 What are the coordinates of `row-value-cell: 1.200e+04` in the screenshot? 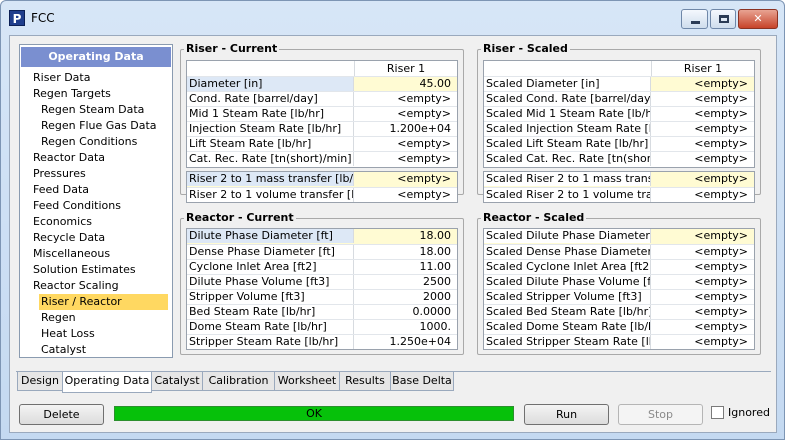 It's located at (405, 129).